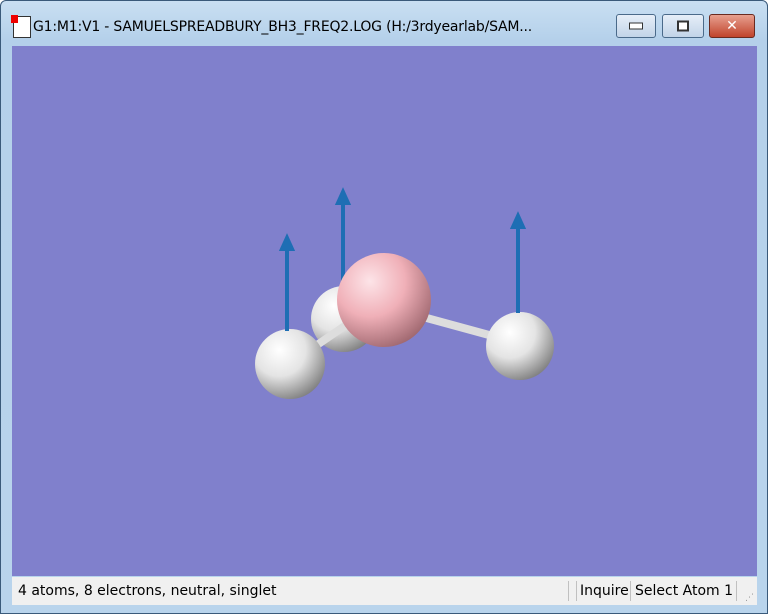 This screenshot has width=768, height=614. What do you see at coordinates (520, 346) in the screenshot?
I see `atom-h-right` at bounding box center [520, 346].